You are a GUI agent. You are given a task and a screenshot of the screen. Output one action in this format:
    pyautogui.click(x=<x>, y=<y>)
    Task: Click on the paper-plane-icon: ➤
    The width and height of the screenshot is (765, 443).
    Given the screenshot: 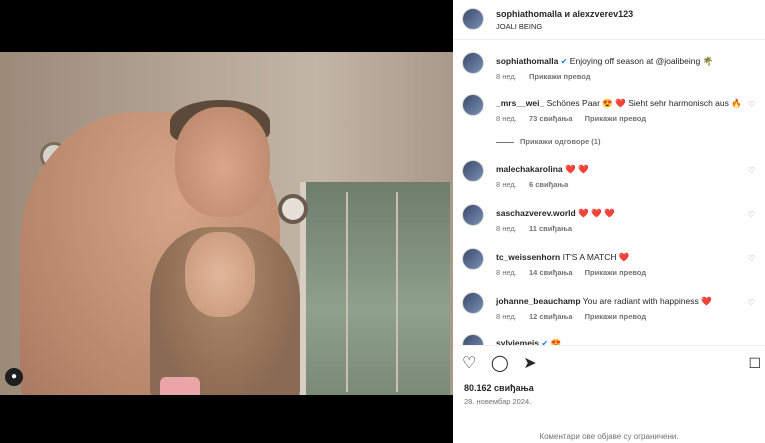 What is the action you would take?
    pyautogui.click(x=529, y=363)
    